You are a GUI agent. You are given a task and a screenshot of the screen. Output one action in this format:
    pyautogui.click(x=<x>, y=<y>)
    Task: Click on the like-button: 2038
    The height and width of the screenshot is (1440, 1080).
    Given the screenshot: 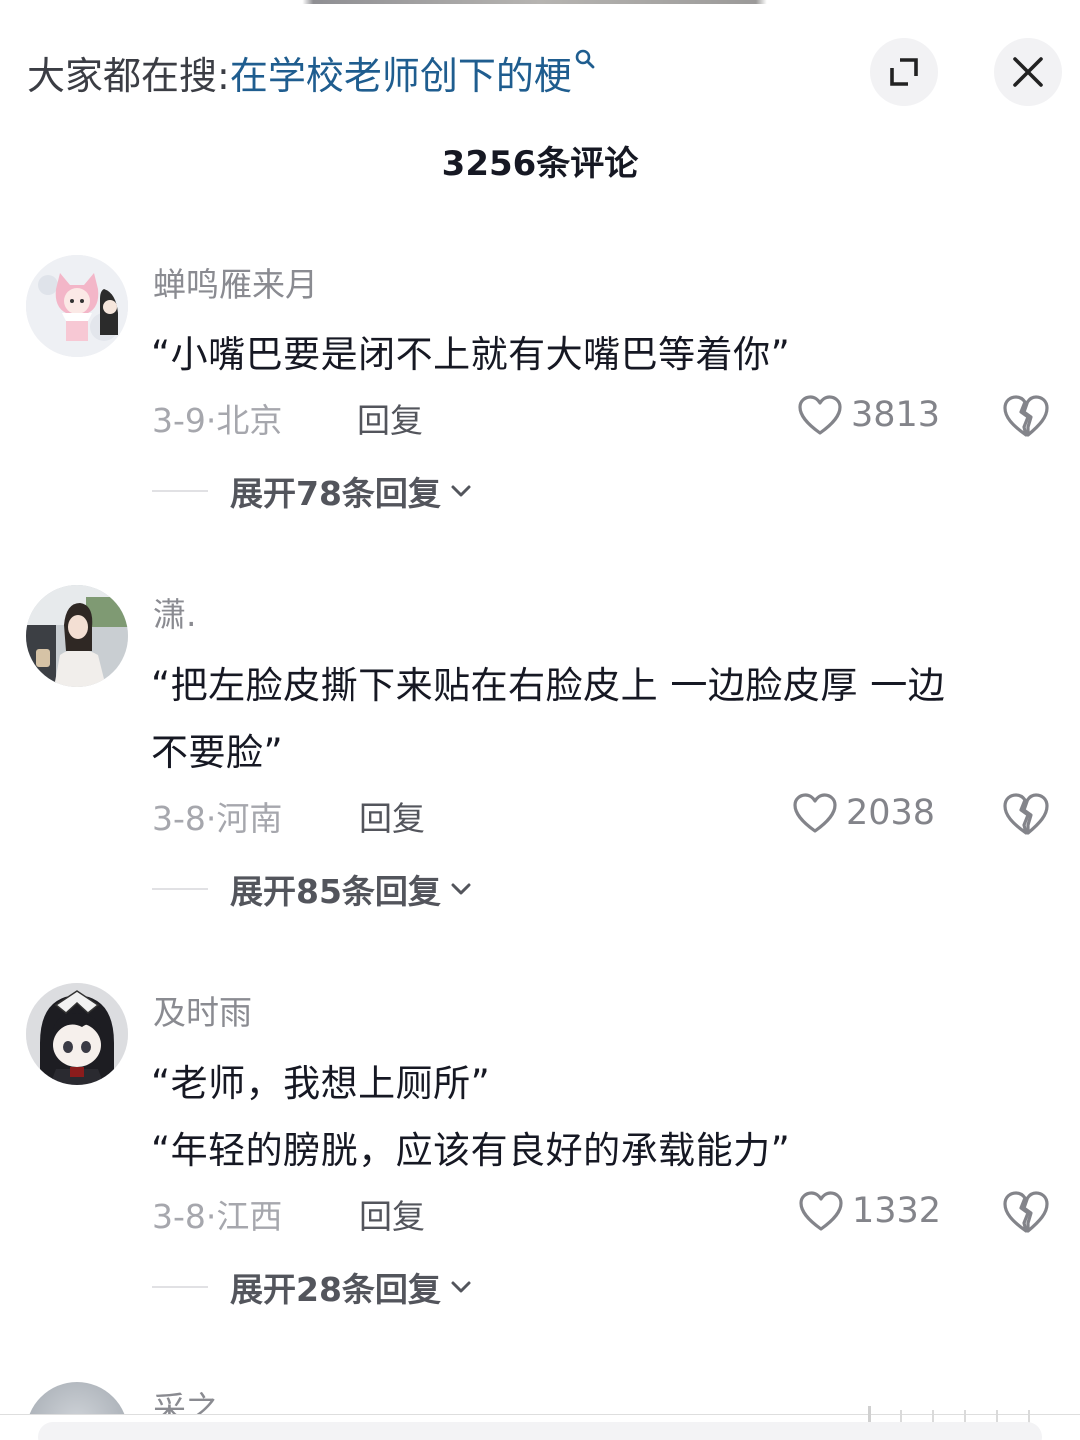 What is the action you would take?
    pyautogui.click(x=863, y=813)
    